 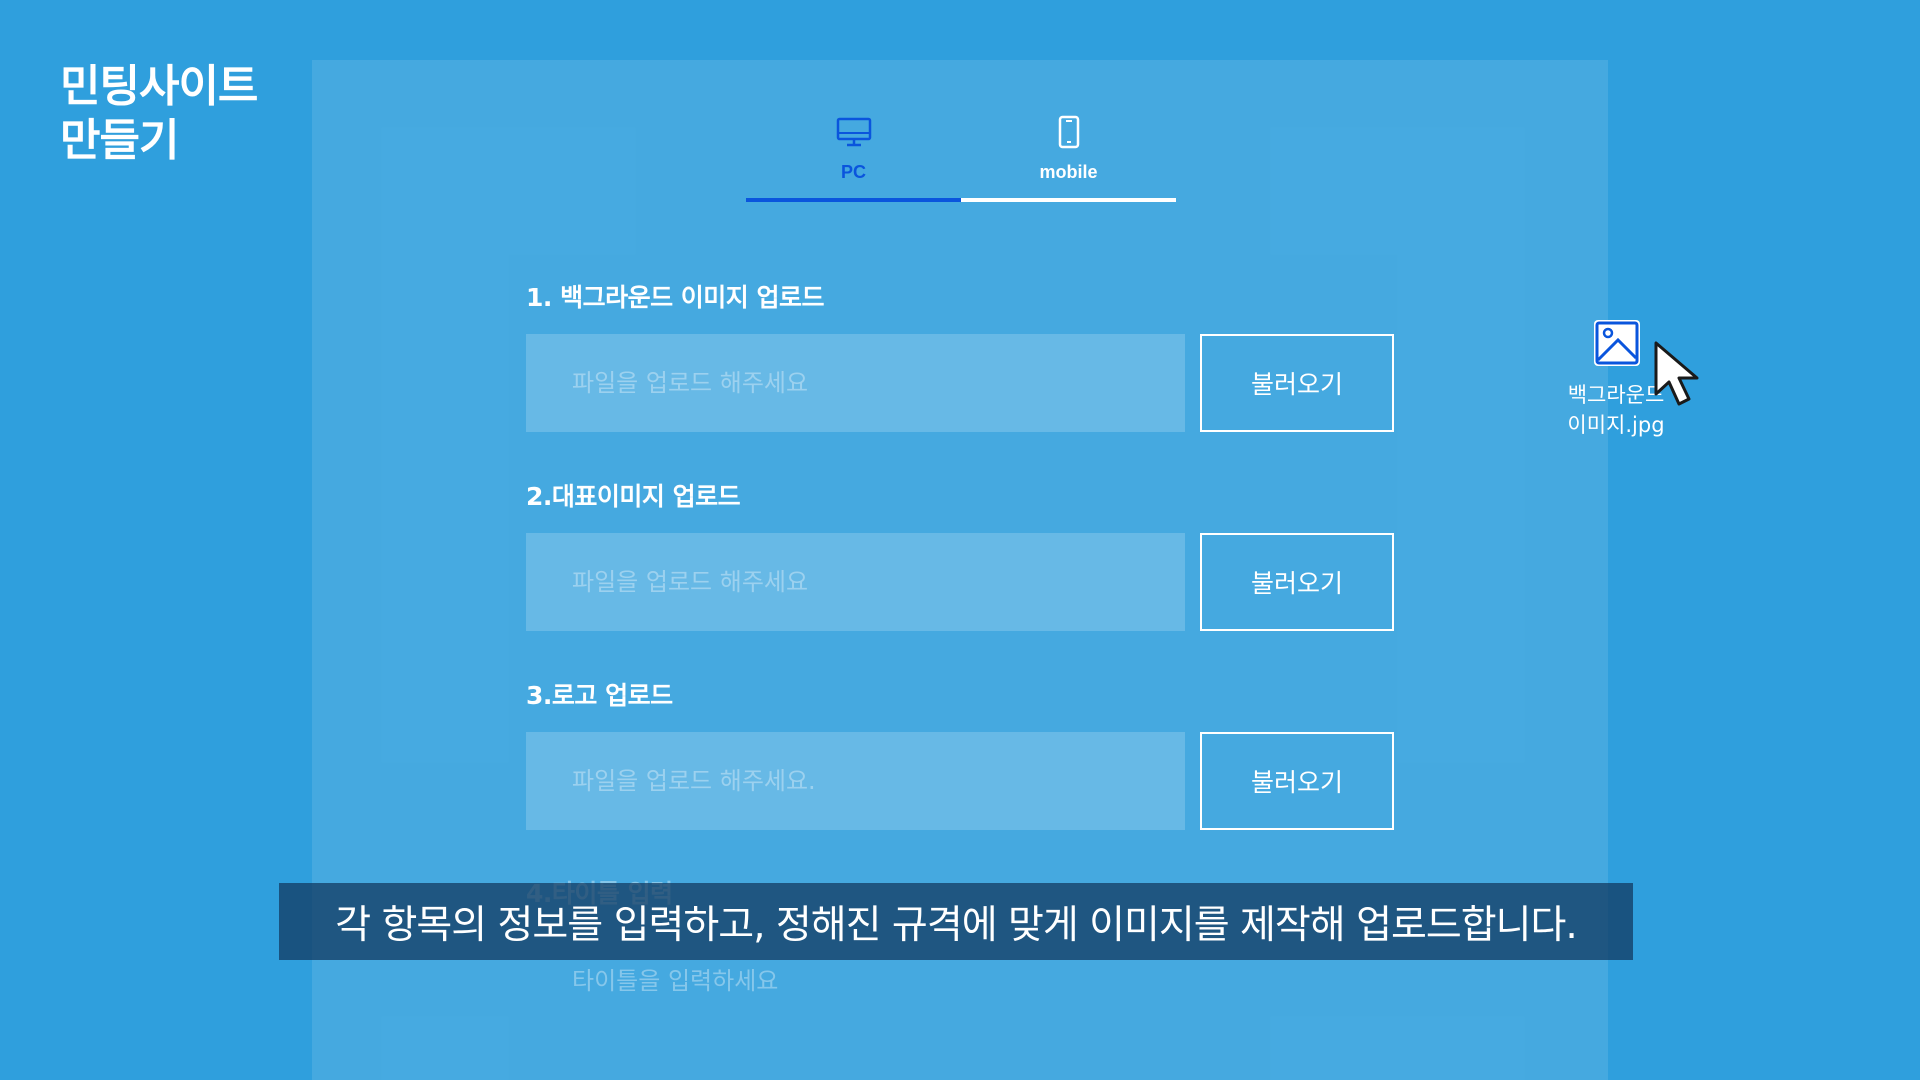 I want to click on tab-mobile-underline, so click(x=1068, y=200).